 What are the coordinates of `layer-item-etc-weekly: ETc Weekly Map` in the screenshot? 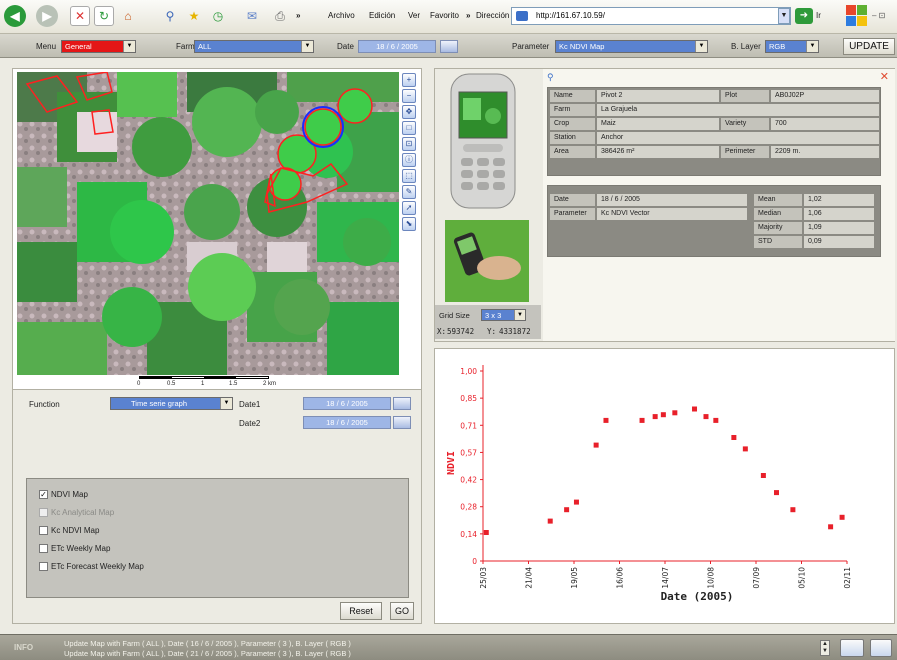 It's located at (74, 548).